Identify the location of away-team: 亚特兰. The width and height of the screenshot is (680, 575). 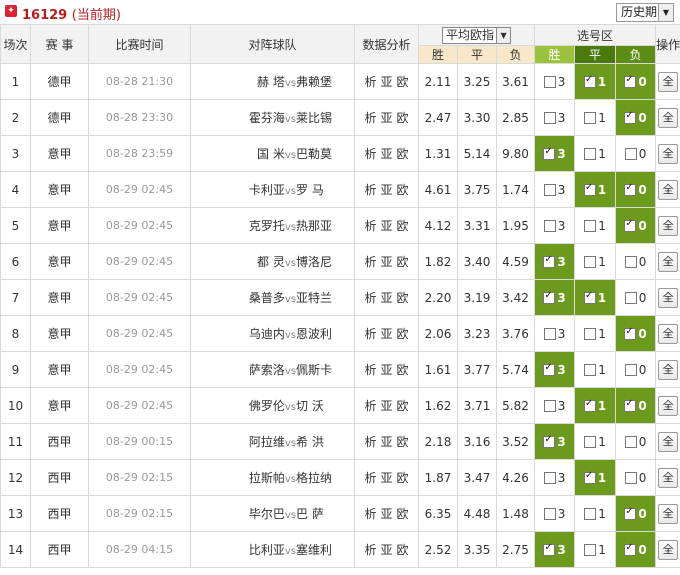
(323, 297).